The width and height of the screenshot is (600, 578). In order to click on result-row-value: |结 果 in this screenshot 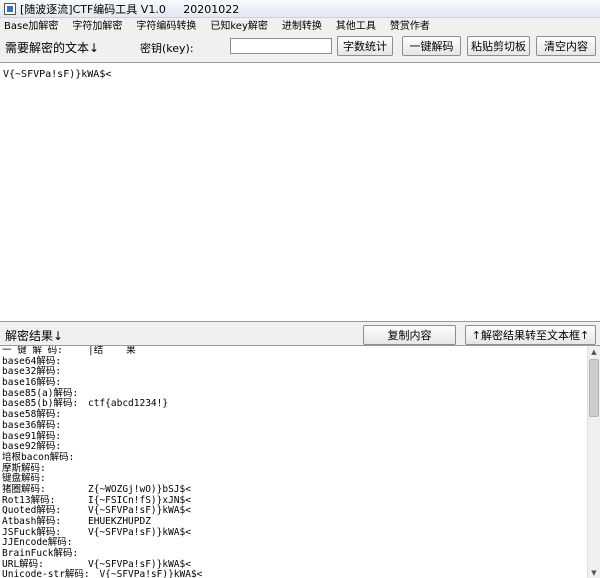, I will do `click(112, 350)`.